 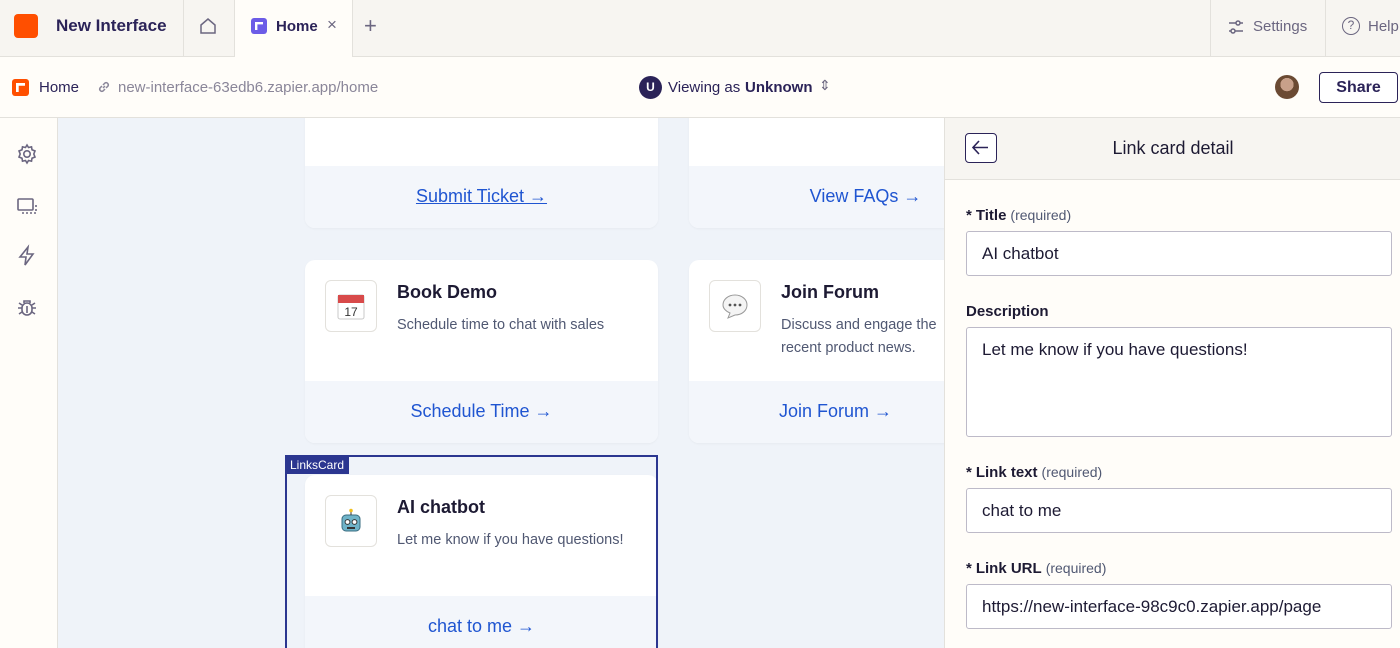 I want to click on tab-label: Home, so click(x=297, y=26).